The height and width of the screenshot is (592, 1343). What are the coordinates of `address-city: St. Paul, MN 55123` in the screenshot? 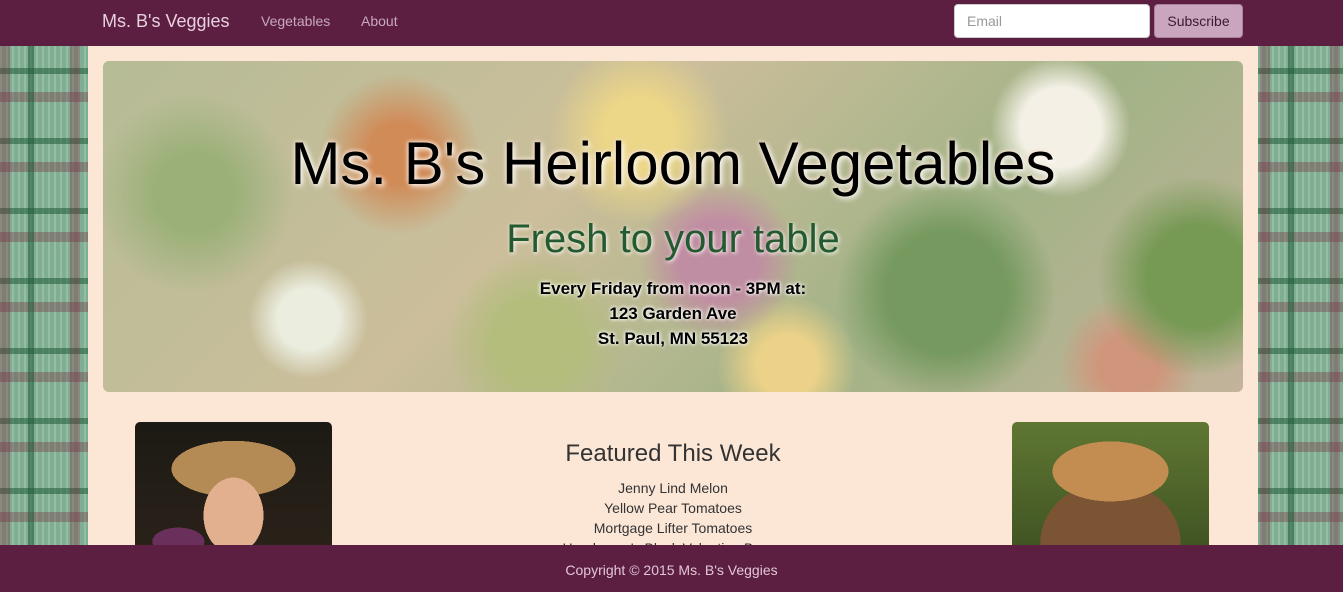 It's located at (673, 338).